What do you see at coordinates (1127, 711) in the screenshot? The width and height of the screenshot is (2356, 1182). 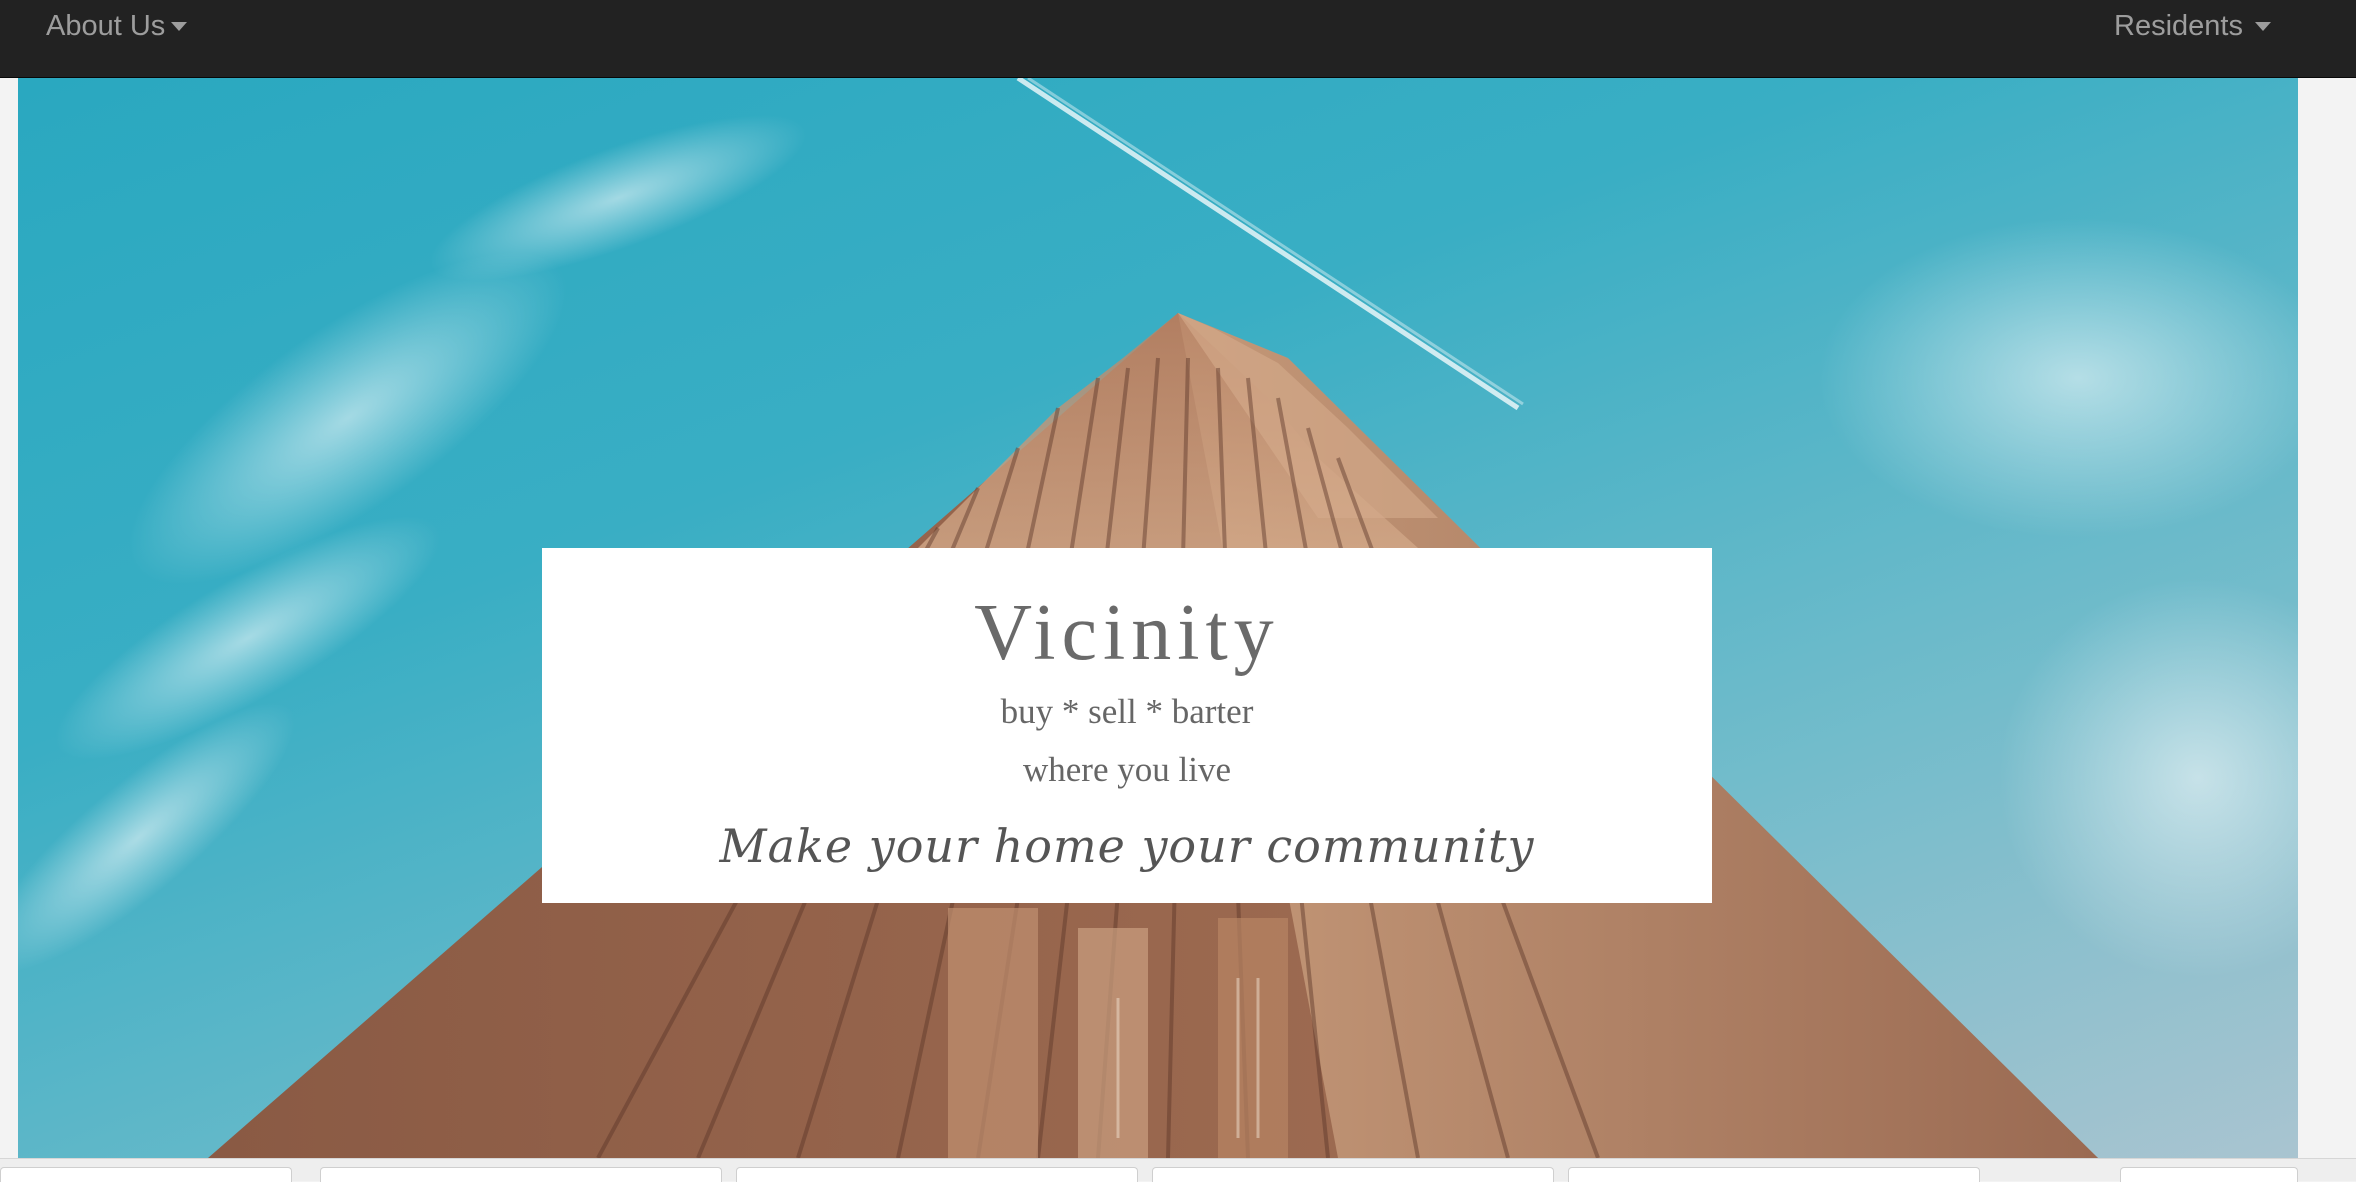 I see `site-subtitle-line1: buy * sell * barter` at bounding box center [1127, 711].